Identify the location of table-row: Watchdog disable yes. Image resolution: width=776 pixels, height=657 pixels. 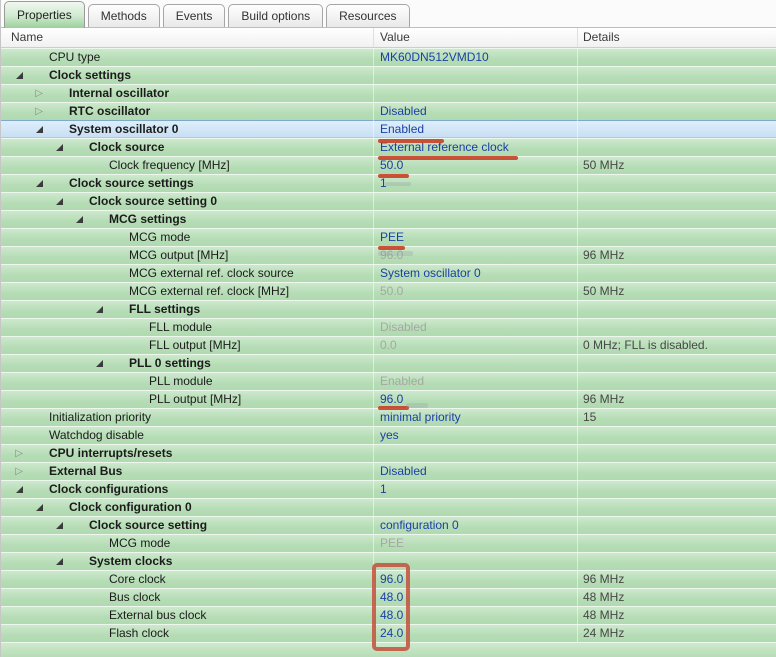
(388, 435).